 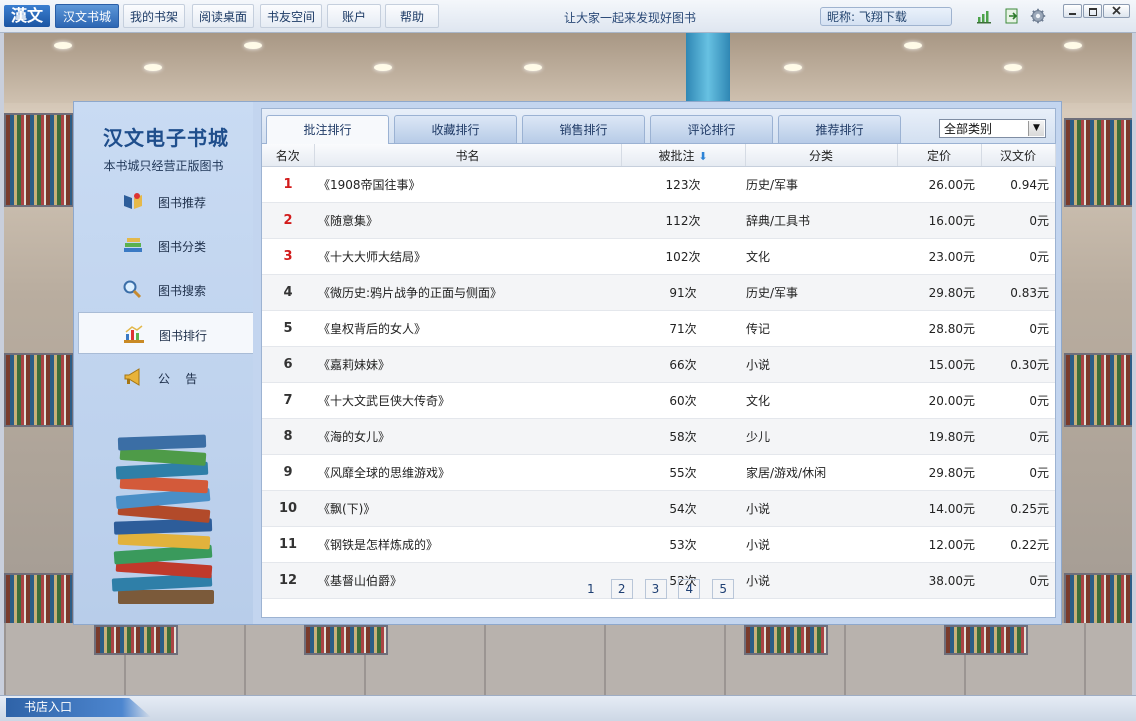 What do you see at coordinates (467, 328) in the screenshot?
I see `book-name-cell: 《皇权背后的女人》` at bounding box center [467, 328].